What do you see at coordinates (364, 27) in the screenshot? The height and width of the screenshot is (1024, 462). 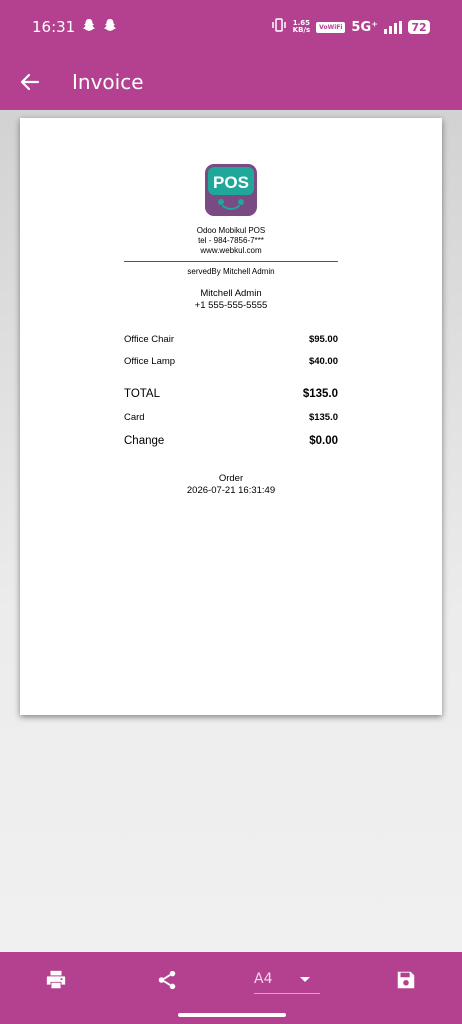 I see `network-type: 5G⁺` at bounding box center [364, 27].